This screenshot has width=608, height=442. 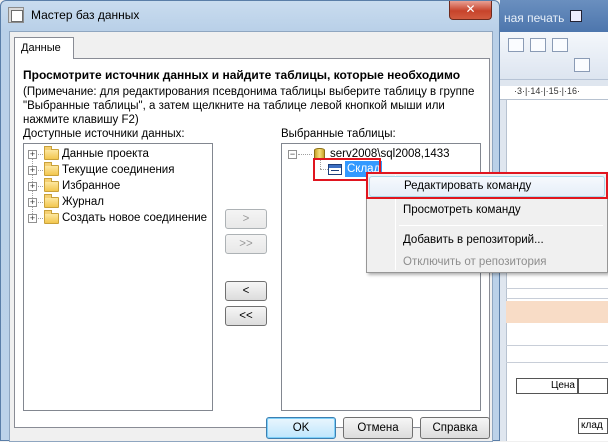 I want to click on tree-item-favorites: + Избранное, so click(x=114, y=186).